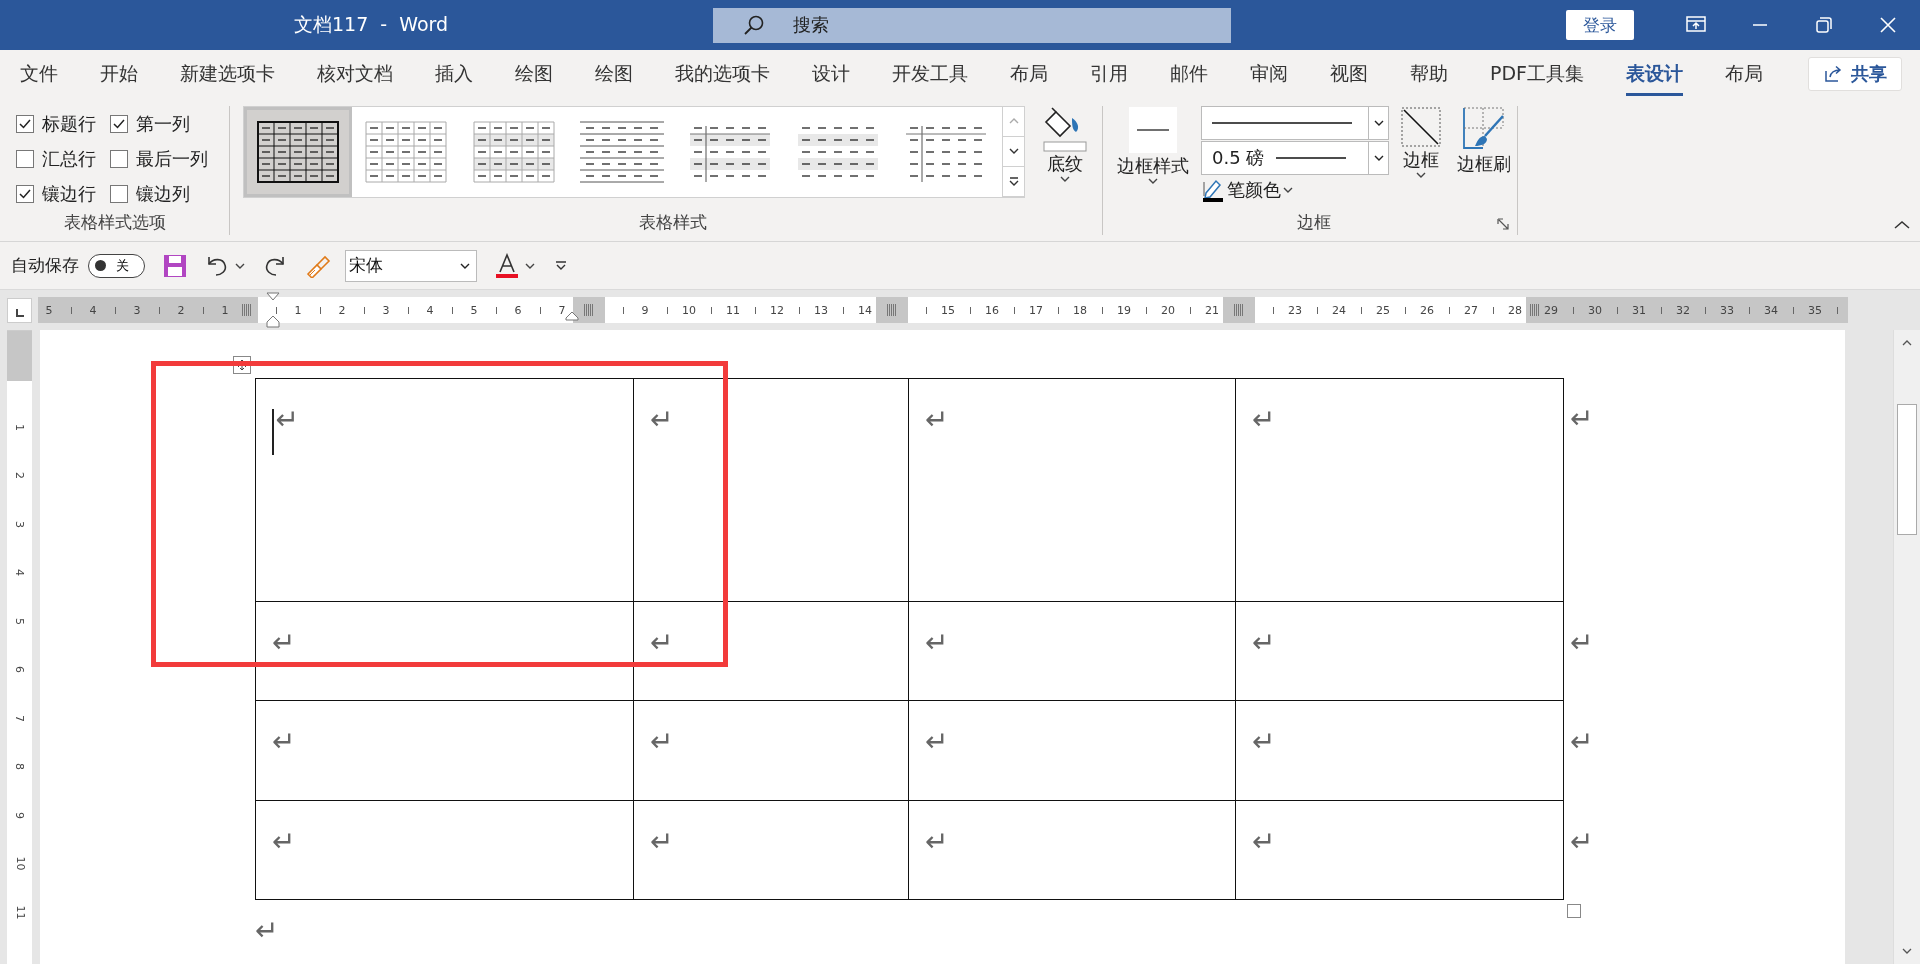 This screenshot has width=1920, height=964. What do you see at coordinates (19, 310) in the screenshot?
I see `tab-selector` at bounding box center [19, 310].